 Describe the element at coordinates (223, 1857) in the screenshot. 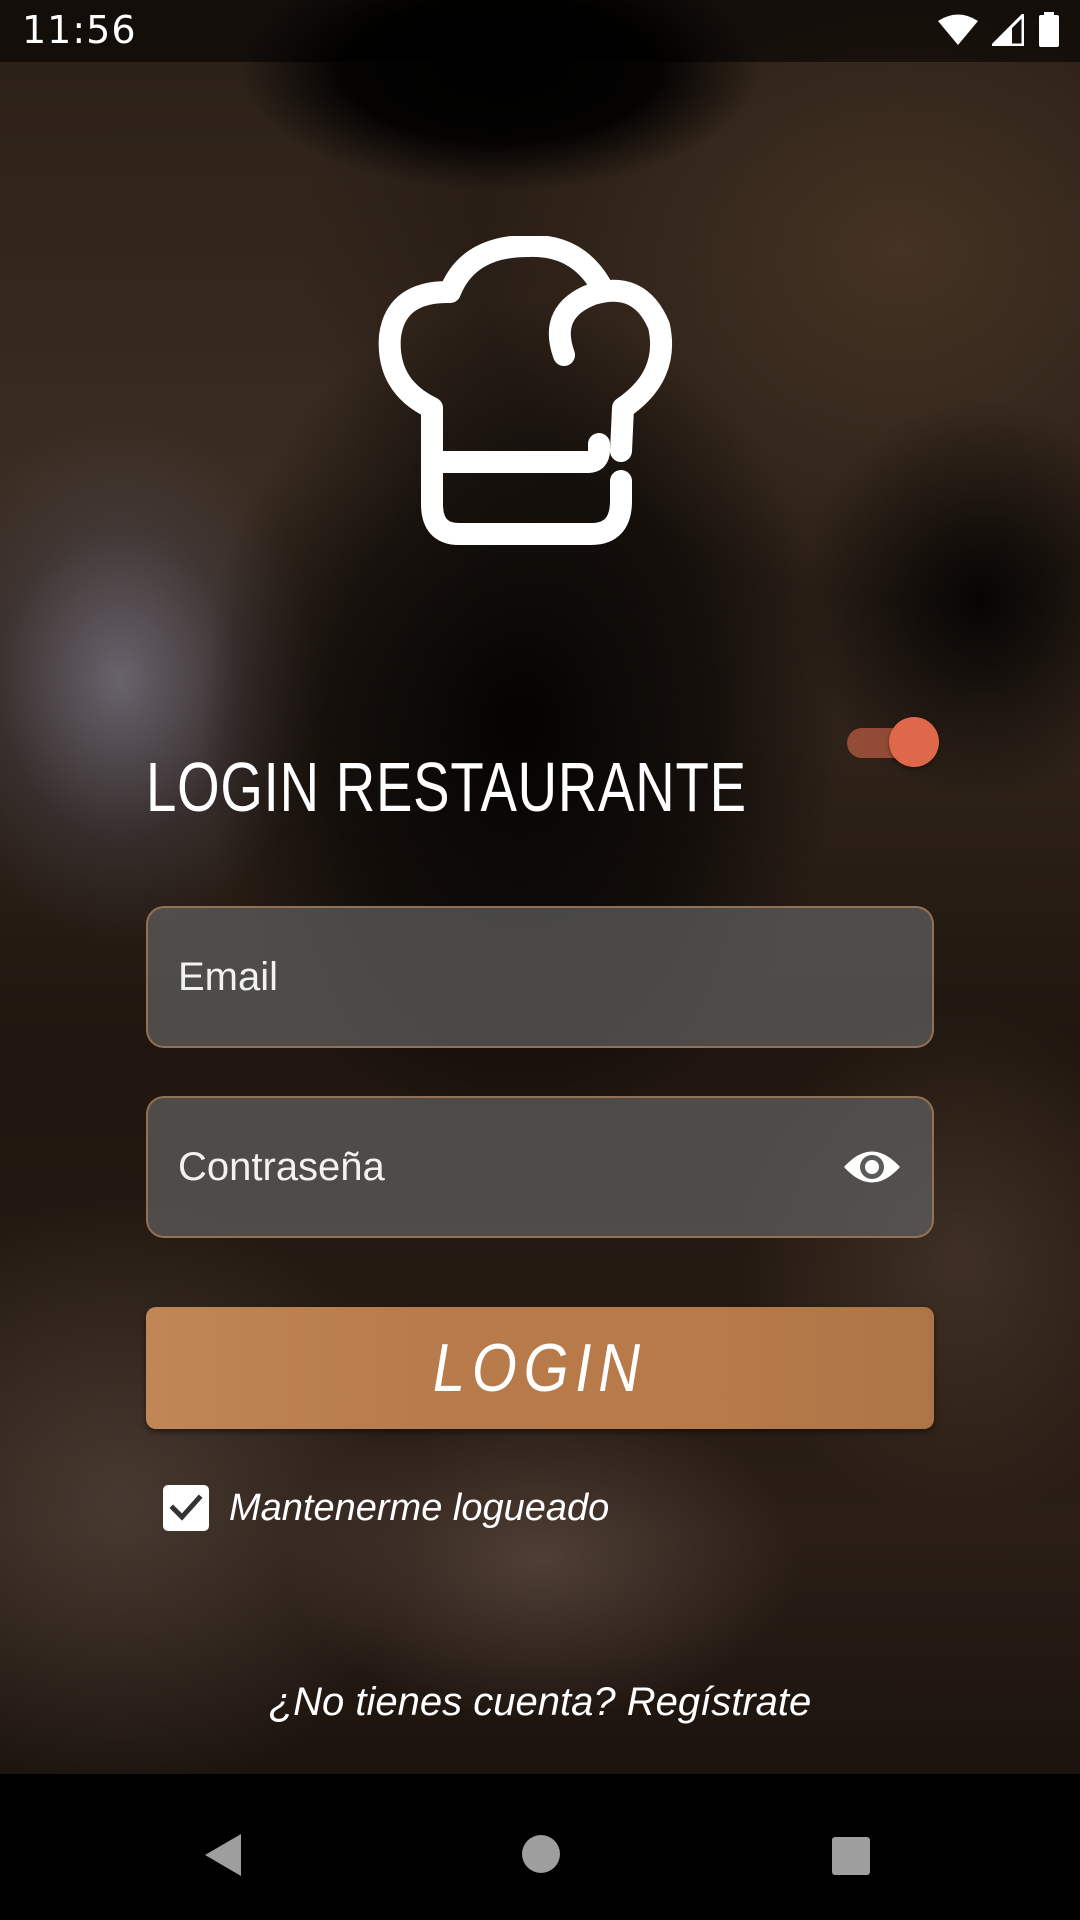

I see `back-icon` at that location.